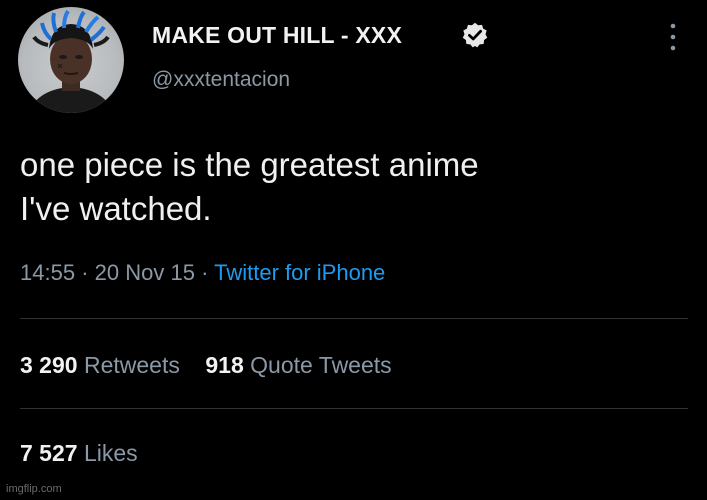  Describe the element at coordinates (79, 453) in the screenshot. I see `likes-stat: 7 527 Likes` at that location.